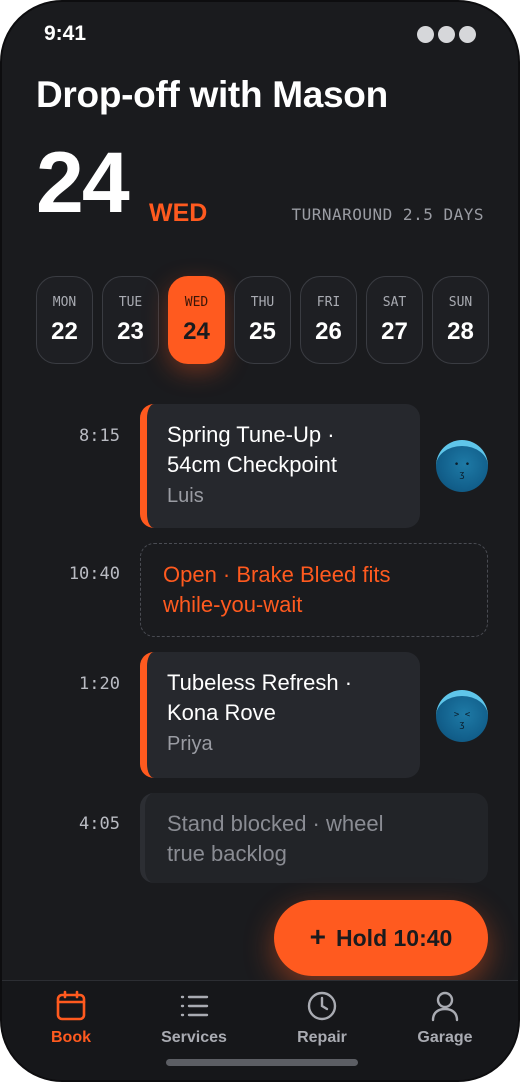 The height and width of the screenshot is (1082, 520). What do you see at coordinates (322, 1006) in the screenshot?
I see `clock-icon` at bounding box center [322, 1006].